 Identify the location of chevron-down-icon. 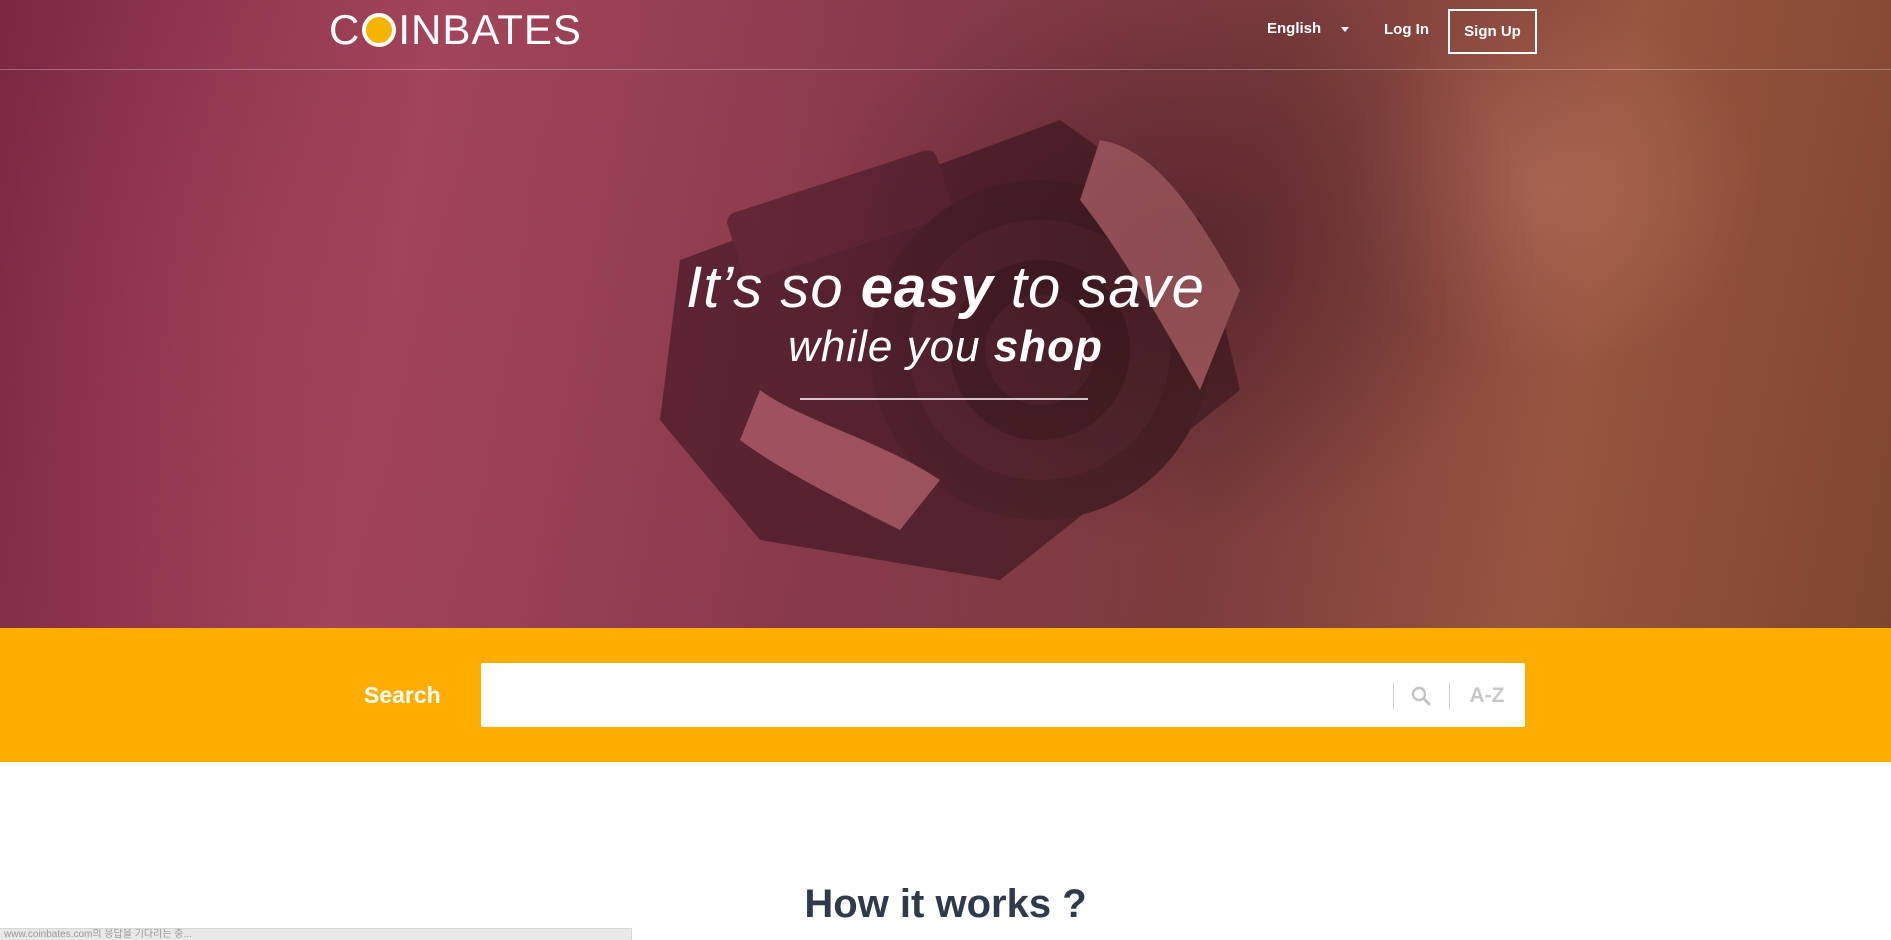
(1345, 29).